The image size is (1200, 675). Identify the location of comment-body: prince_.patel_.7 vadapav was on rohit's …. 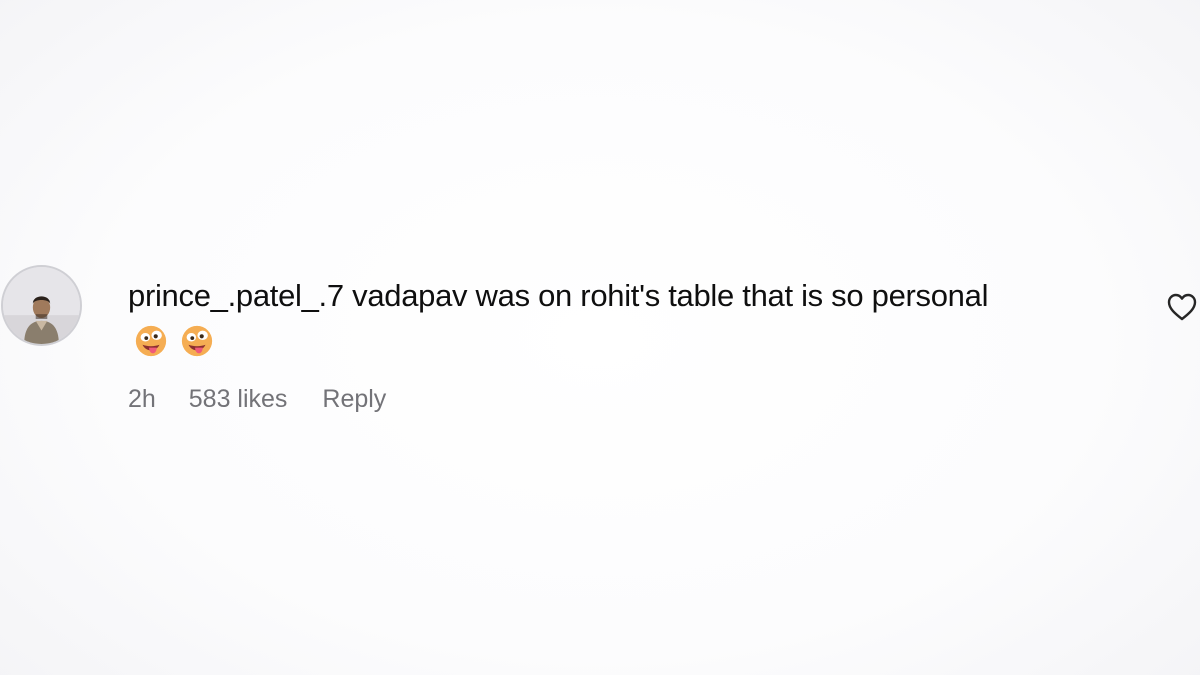
(578, 319).